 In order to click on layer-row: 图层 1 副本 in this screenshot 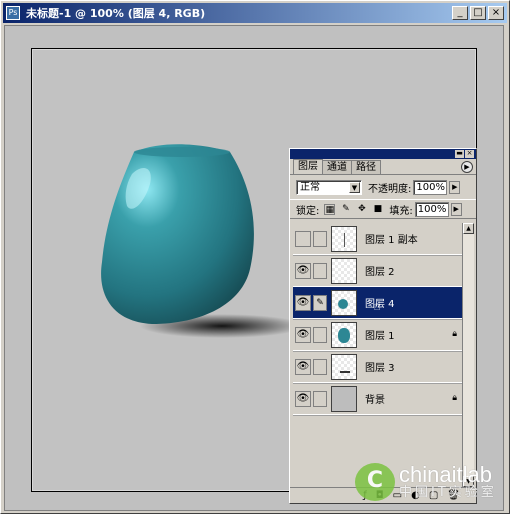, I will do `click(378, 239)`.